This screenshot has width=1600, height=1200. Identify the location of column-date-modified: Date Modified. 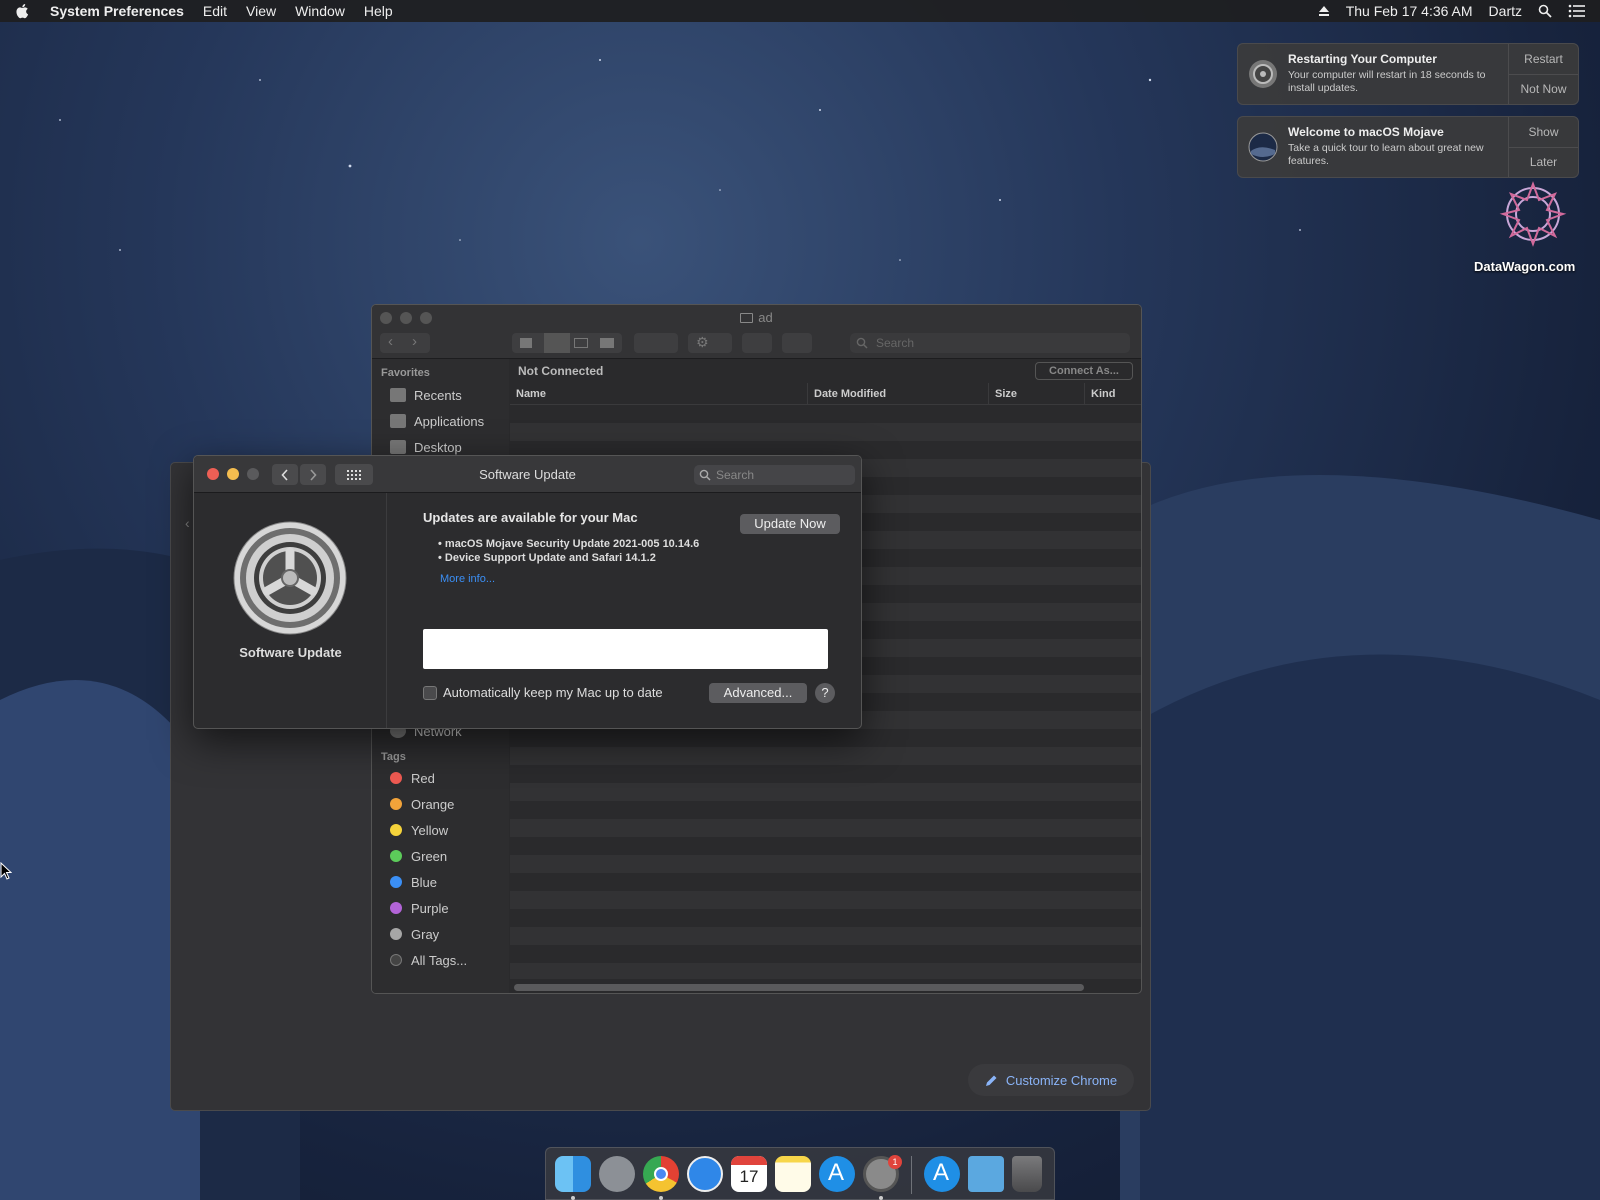
(898, 393).